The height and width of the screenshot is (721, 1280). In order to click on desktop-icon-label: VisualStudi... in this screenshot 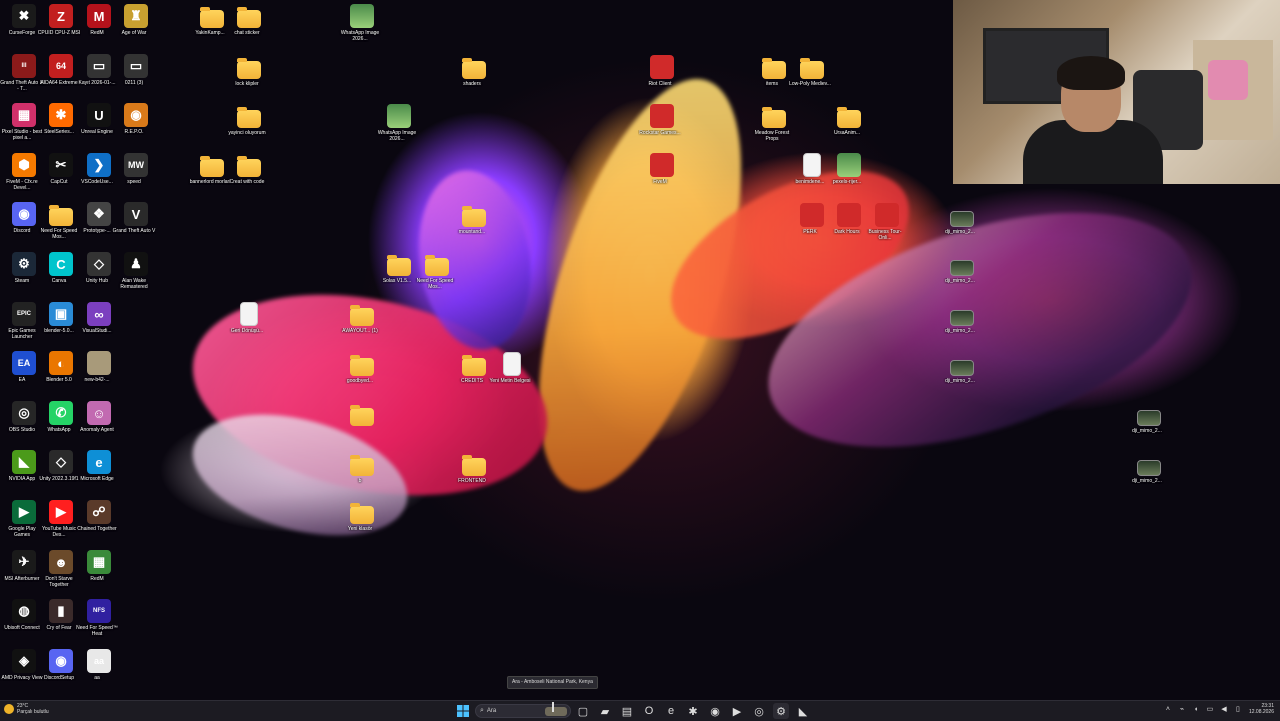, I will do `click(97, 331)`.